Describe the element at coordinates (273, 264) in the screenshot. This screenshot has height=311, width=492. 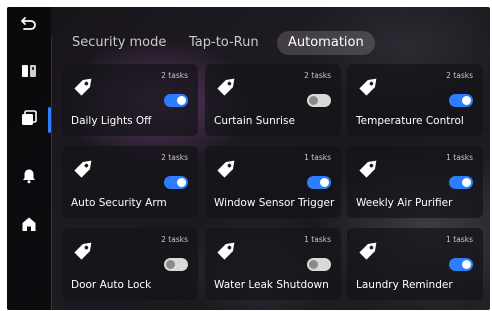
I see `automation-card: 1 tasks Water Leak Shutdown` at that location.